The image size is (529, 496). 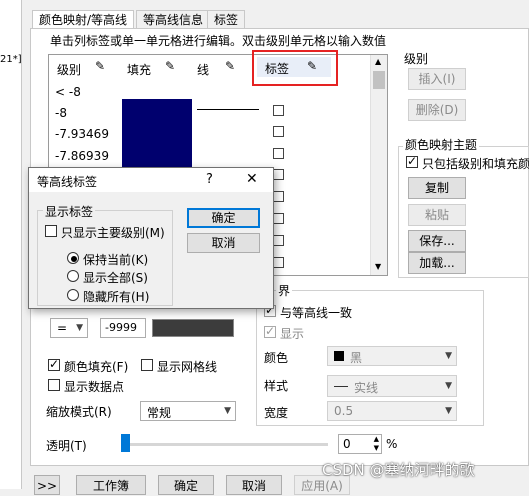 What do you see at coordinates (284, 290) in the screenshot?
I see `boundary-title: 界` at bounding box center [284, 290].